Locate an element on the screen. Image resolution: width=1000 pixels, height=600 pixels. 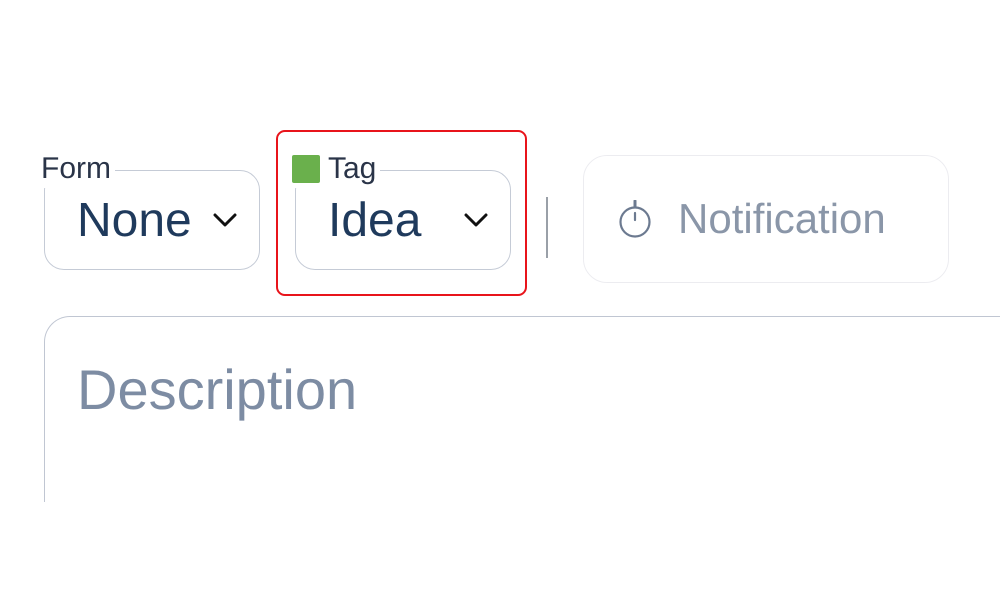
stopwatch-icon is located at coordinates (635, 219).